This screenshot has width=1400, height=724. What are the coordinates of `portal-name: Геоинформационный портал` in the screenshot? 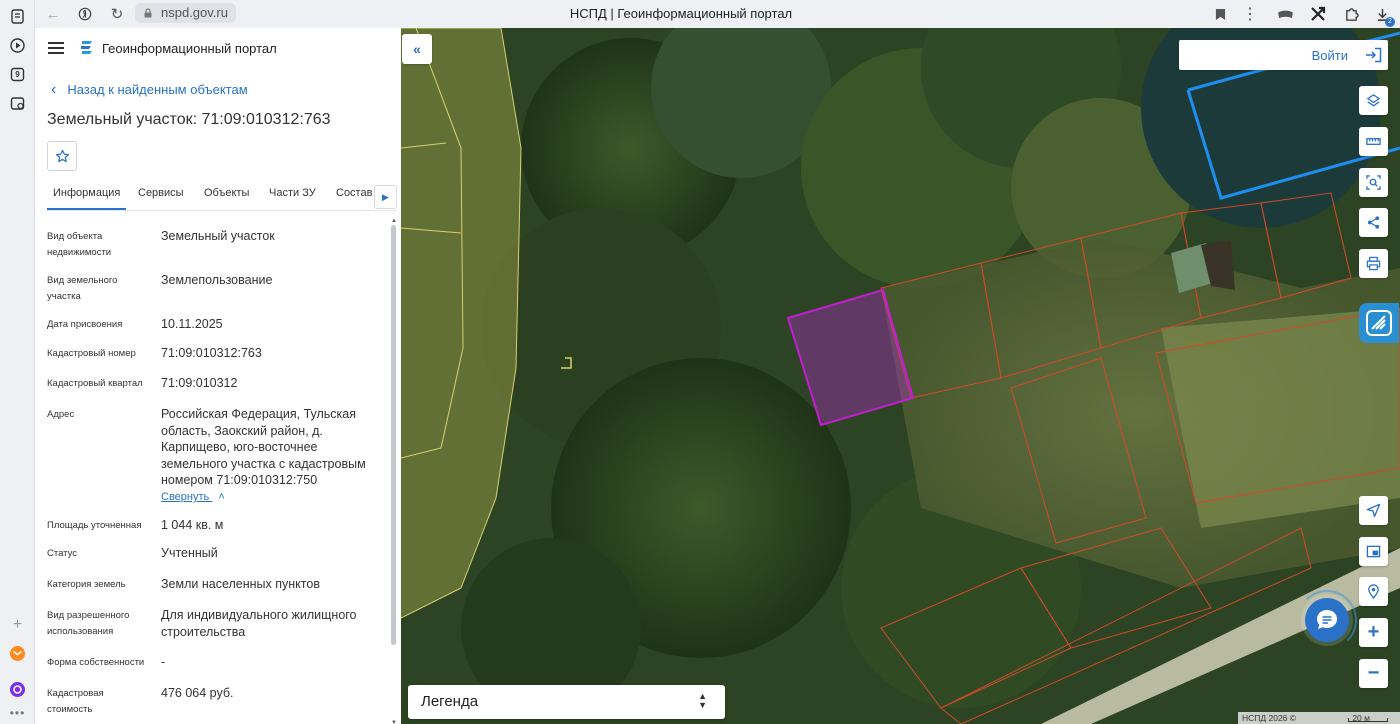 It's located at (189, 48).